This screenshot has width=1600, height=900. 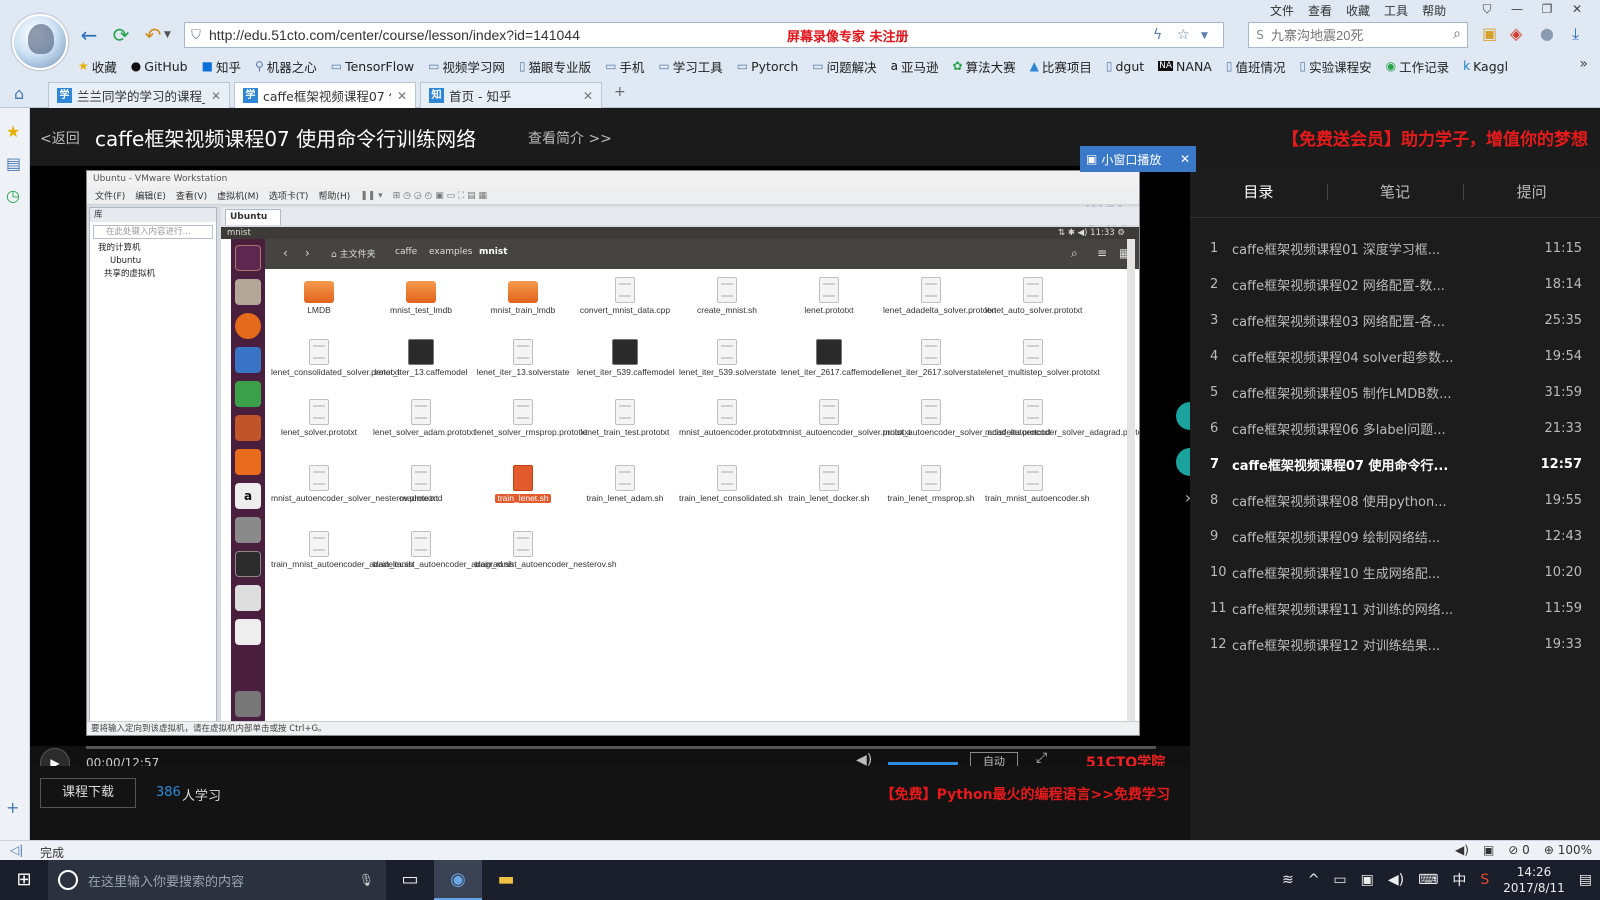 What do you see at coordinates (1395, 320) in the screenshot?
I see `lesson-item: 3 caffe框架视频课程03 网络配置-各... 25:35` at bounding box center [1395, 320].